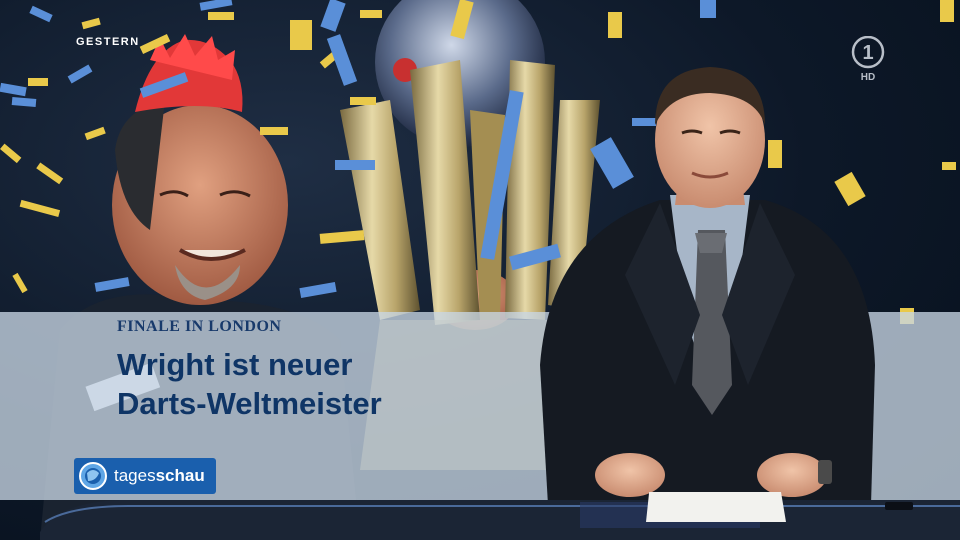 This screenshot has width=960, height=540. Describe the element at coordinates (93, 476) in the screenshot. I see `globe-icon` at that location.